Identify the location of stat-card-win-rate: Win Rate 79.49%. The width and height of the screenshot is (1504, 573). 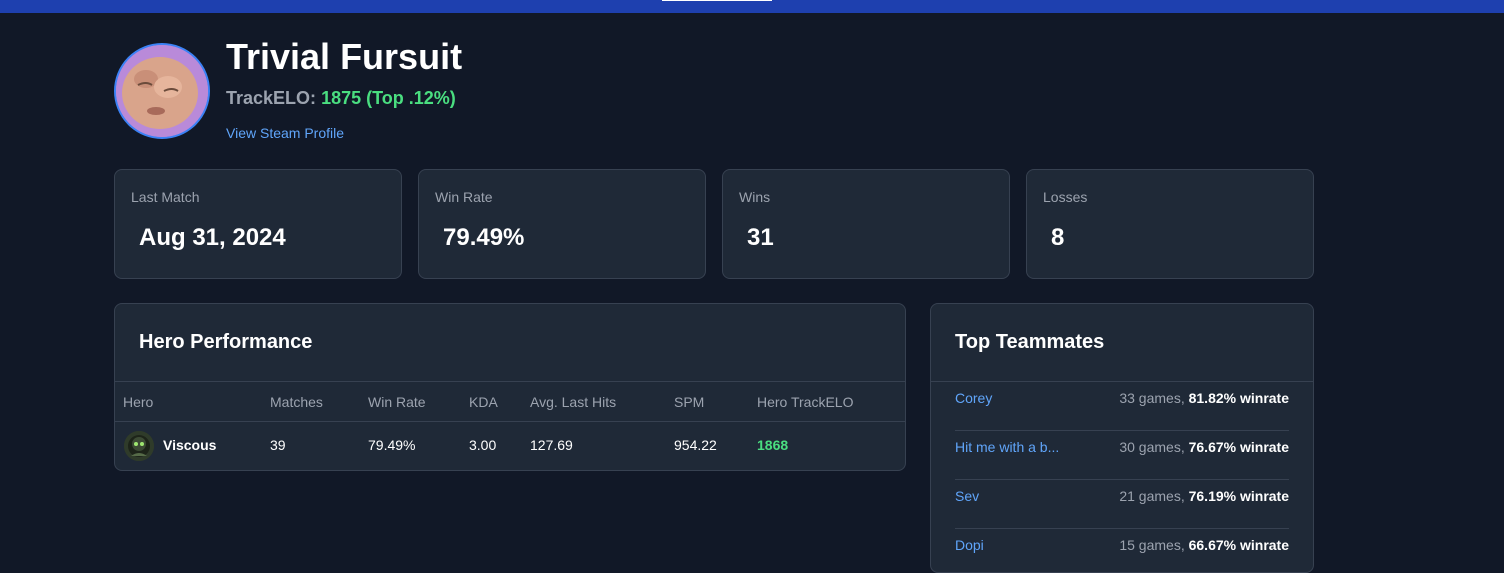
(562, 224).